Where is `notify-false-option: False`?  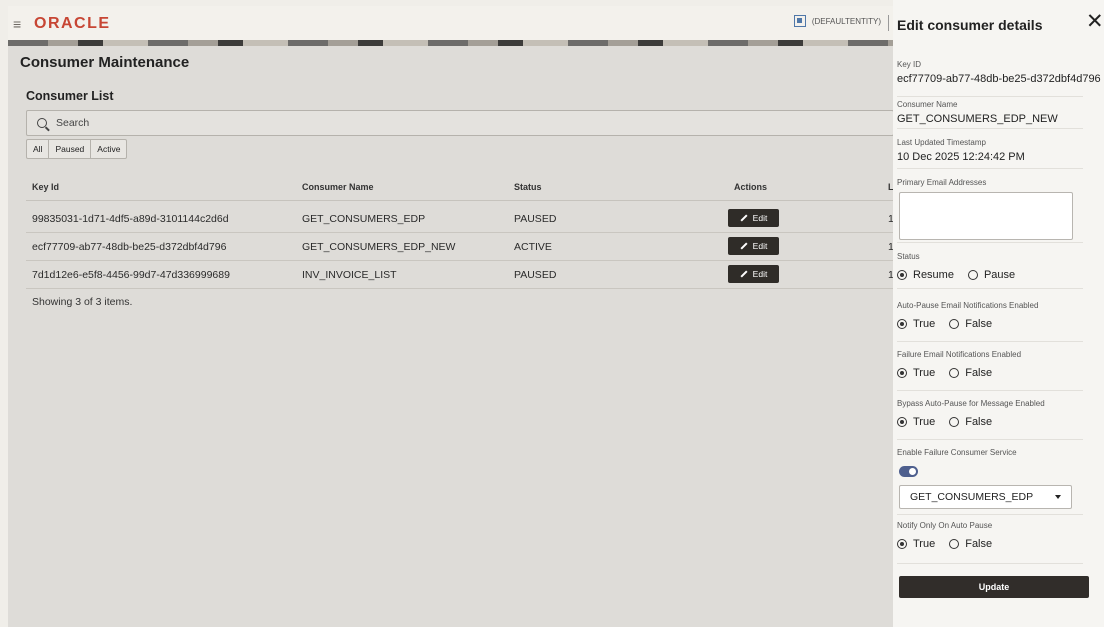
notify-false-option: False is located at coordinates (970, 544).